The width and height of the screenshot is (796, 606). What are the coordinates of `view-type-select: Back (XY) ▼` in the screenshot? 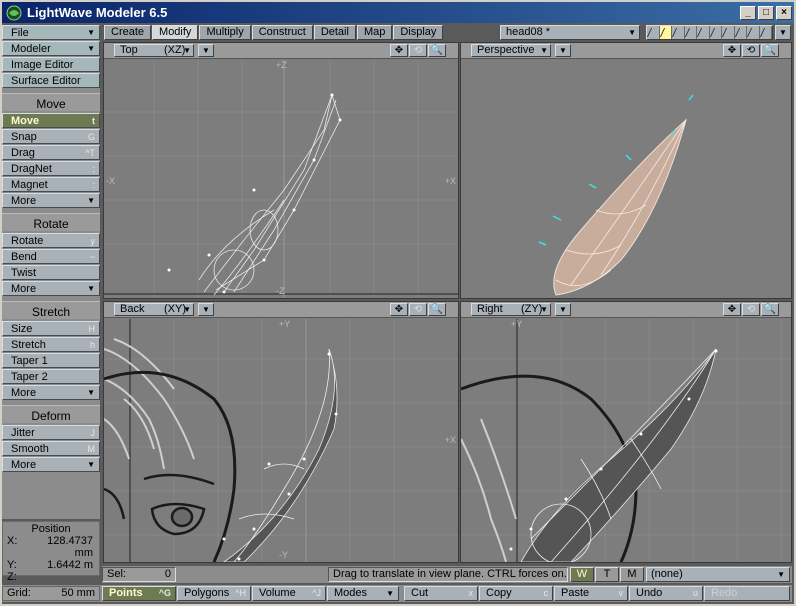 It's located at (154, 309).